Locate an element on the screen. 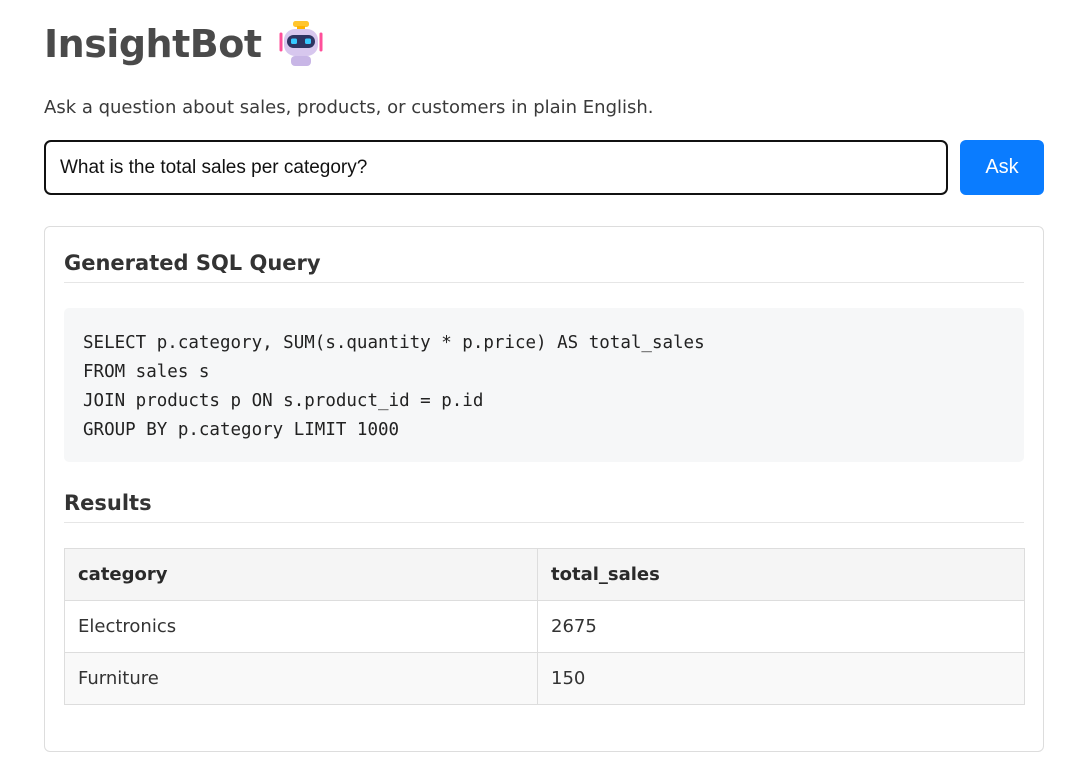  sql-line: JOIN products p ON s.product_id = p.id is located at coordinates (283, 401).